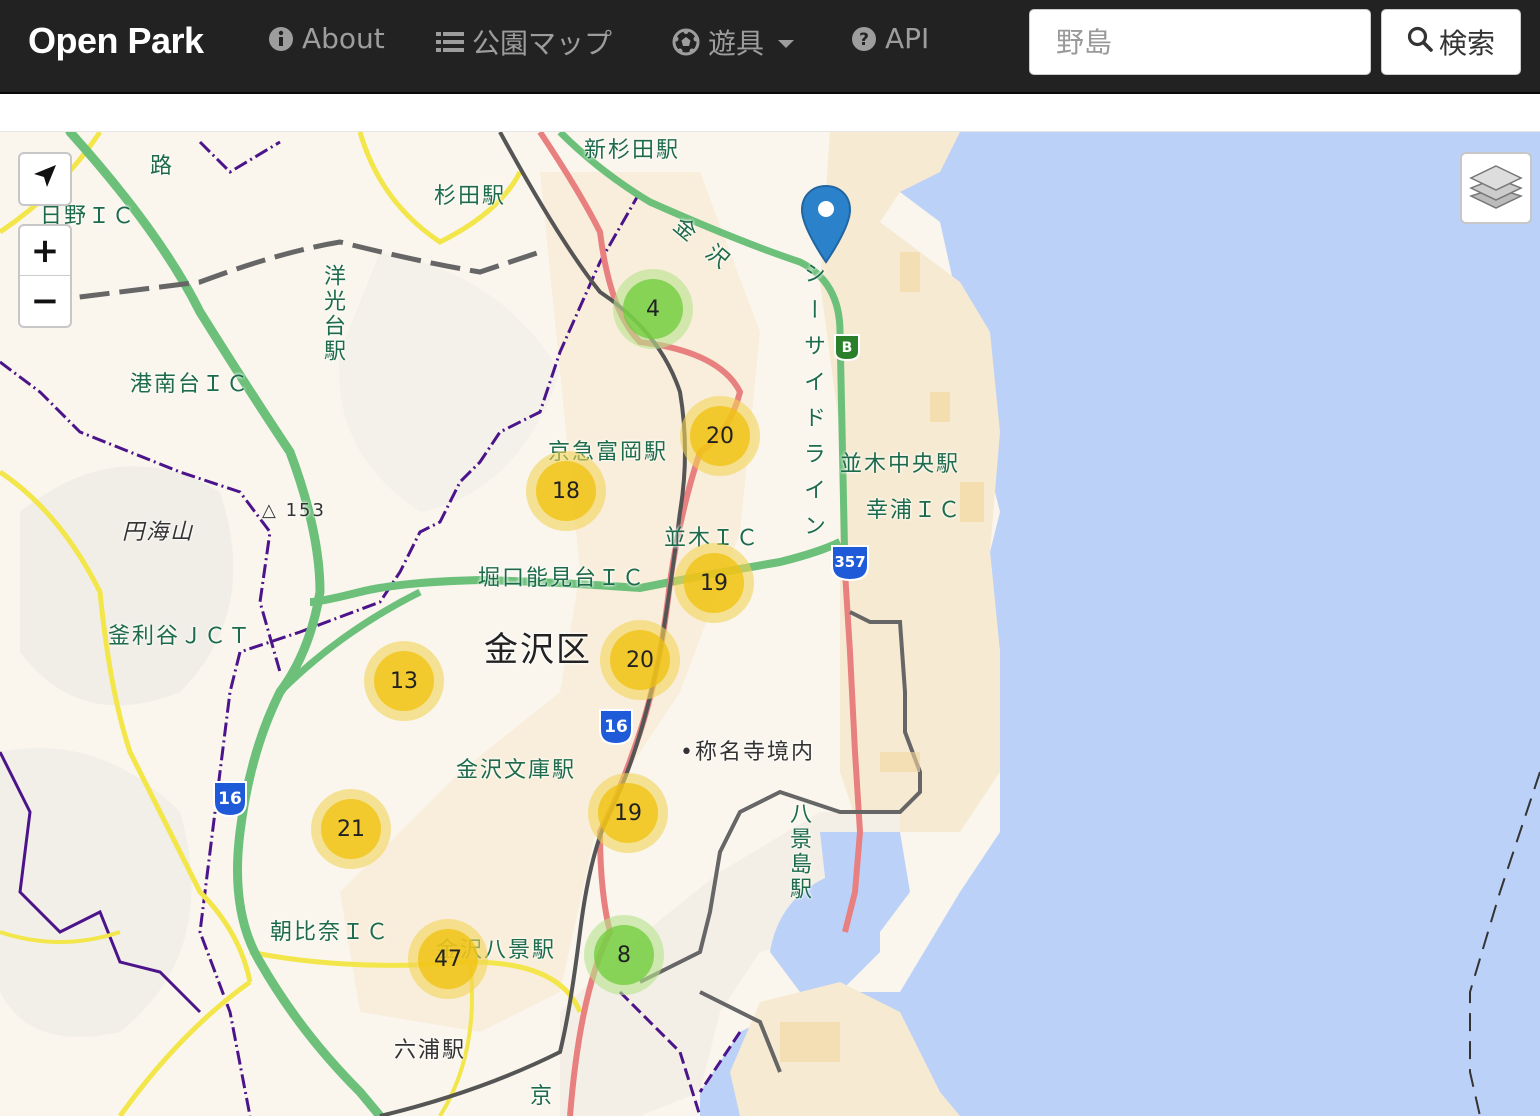 The height and width of the screenshot is (1116, 1540). What do you see at coordinates (1200, 42) in the screenshot?
I see `search-input` at bounding box center [1200, 42].